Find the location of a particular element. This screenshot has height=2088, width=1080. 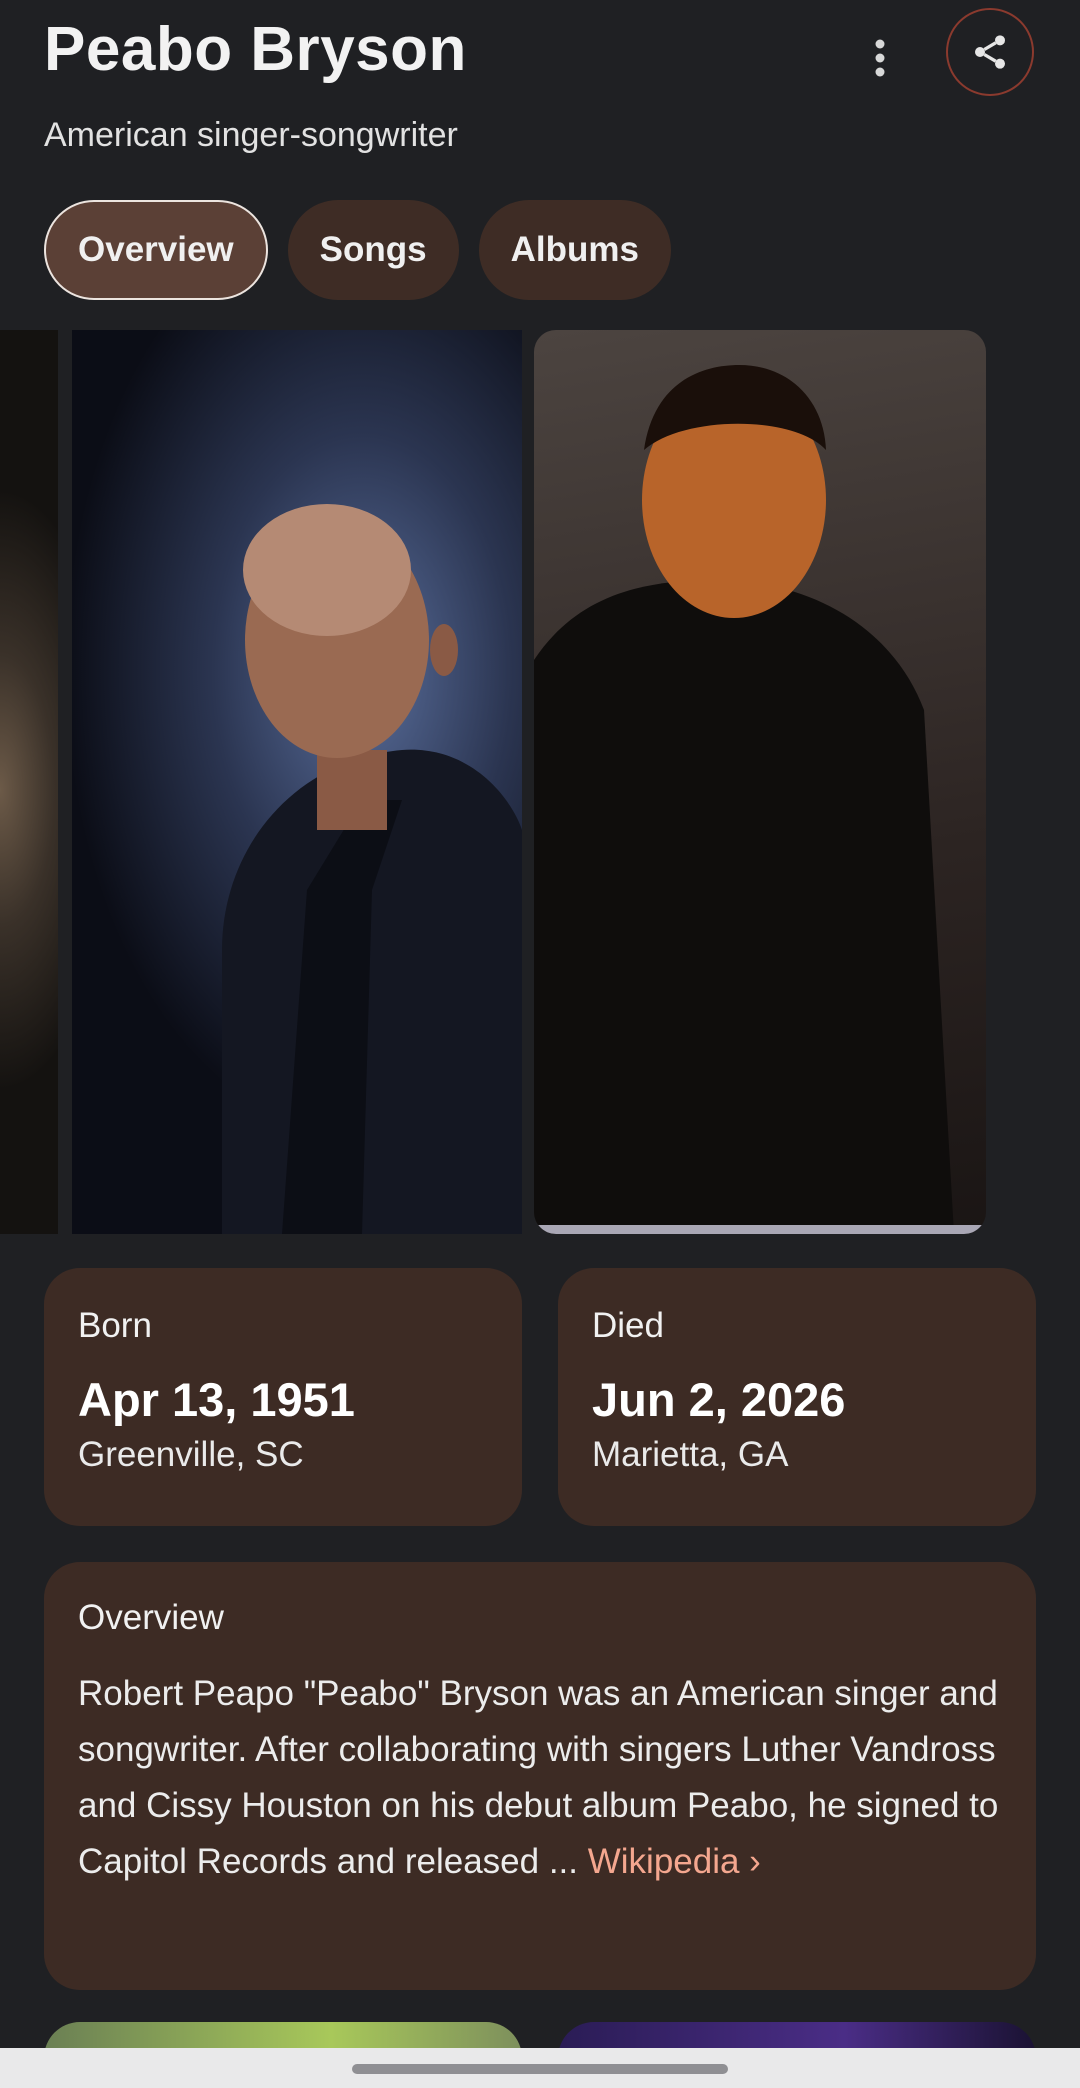

overview-heading: Overview is located at coordinates (151, 1617).